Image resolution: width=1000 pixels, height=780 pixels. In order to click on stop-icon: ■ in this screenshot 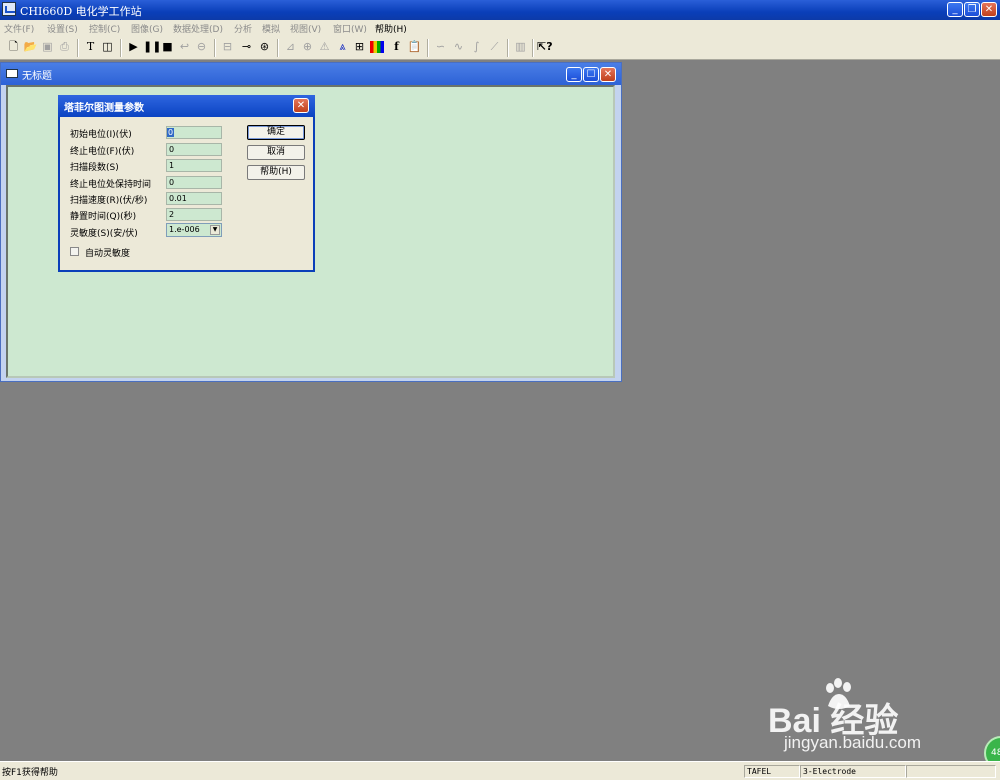, I will do `click(167, 47)`.